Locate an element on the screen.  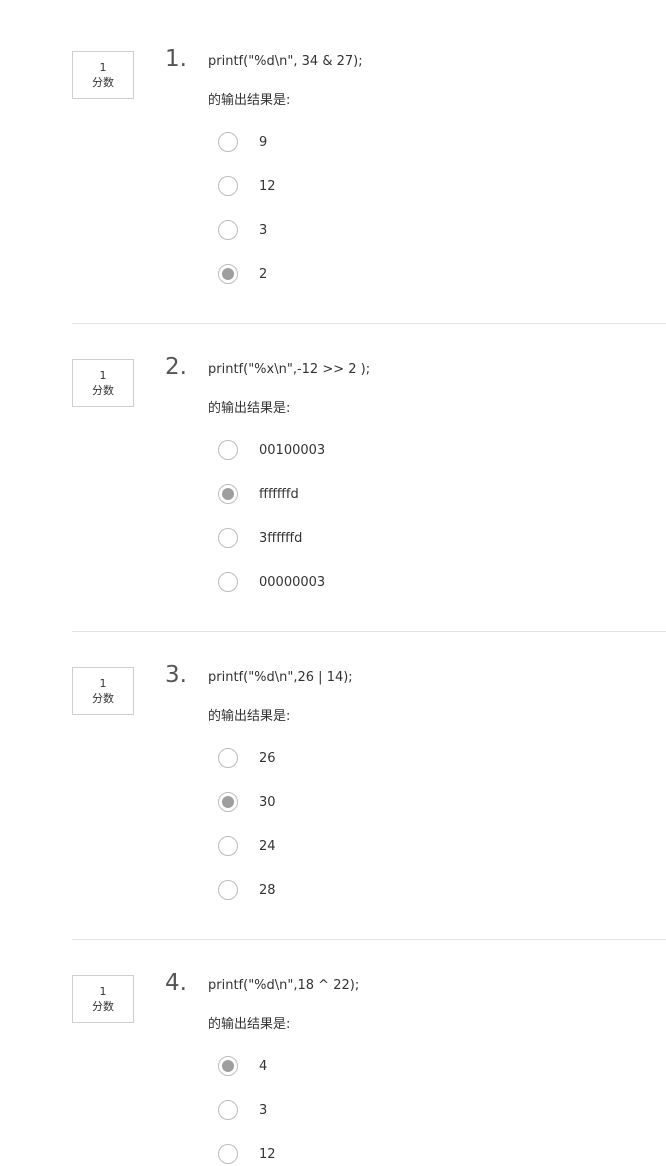
question-code: printf("%d\n", 34 & 27); is located at coordinates (285, 61).